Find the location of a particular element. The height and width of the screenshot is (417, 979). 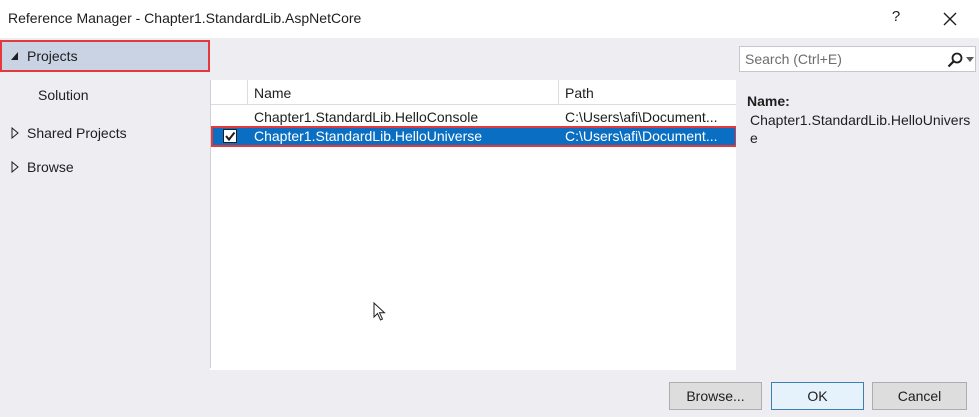

mouse-cursor-icon is located at coordinates (379, 311).